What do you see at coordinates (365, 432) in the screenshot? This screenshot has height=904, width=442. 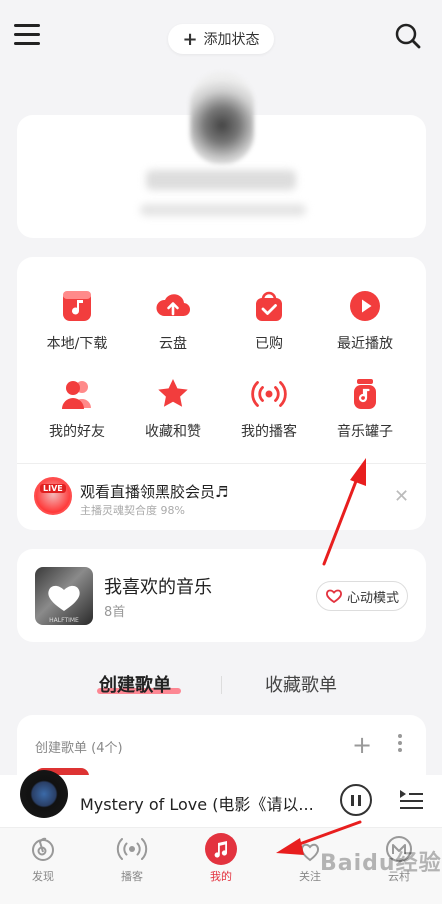 I see `grid-item-label: 音乐罐子` at bounding box center [365, 432].